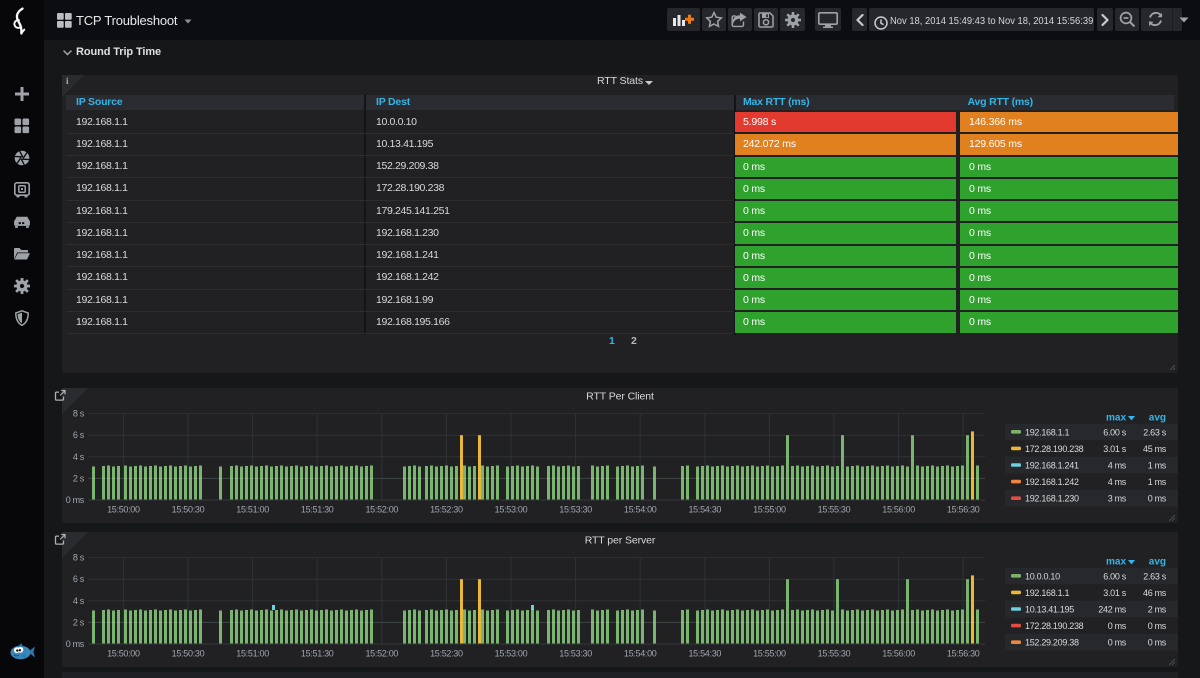 This screenshot has width=1200, height=678. I want to click on svg-text: RTT per Server, so click(620, 541).